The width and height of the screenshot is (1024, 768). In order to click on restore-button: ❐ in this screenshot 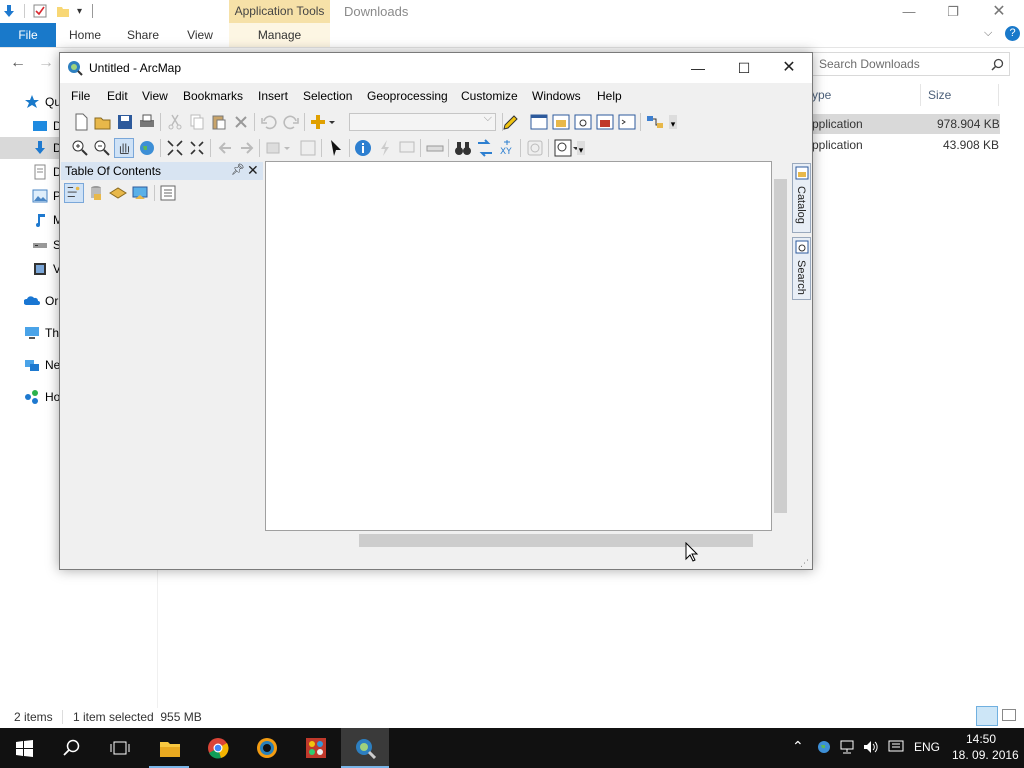, I will do `click(953, 11)`.